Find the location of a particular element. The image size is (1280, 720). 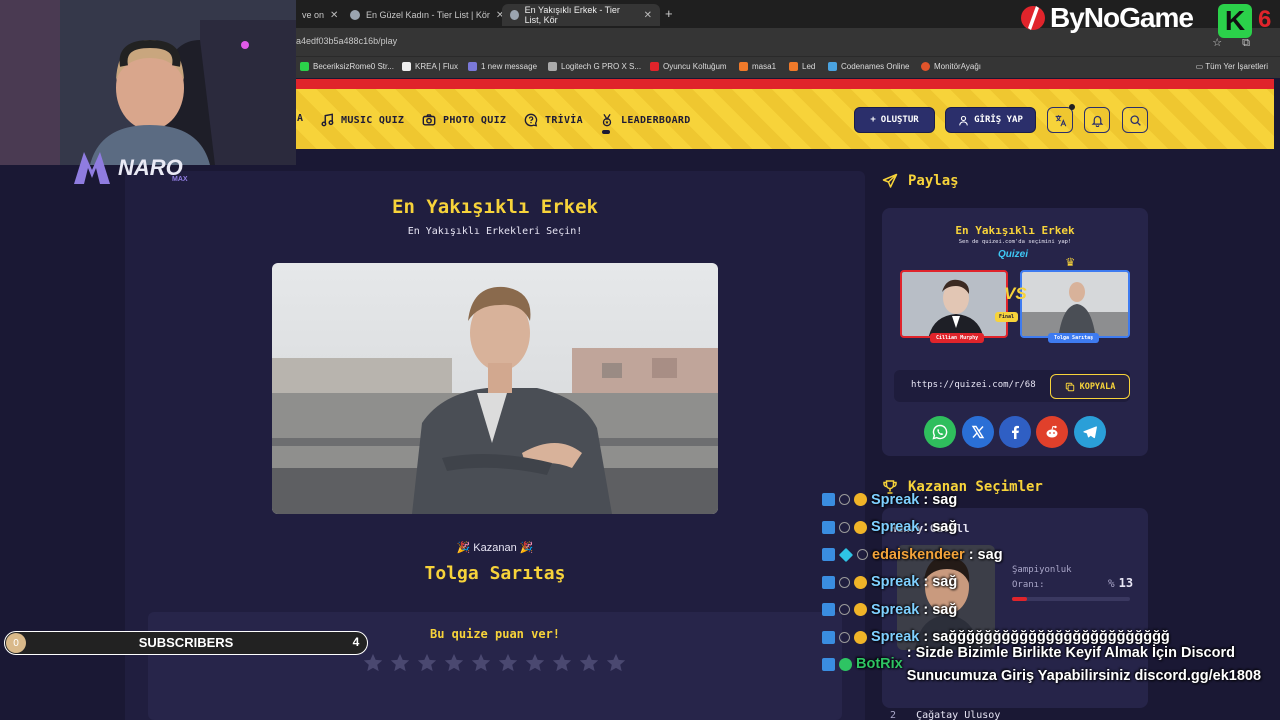

nav-item-partial: A is located at coordinates (300, 118).